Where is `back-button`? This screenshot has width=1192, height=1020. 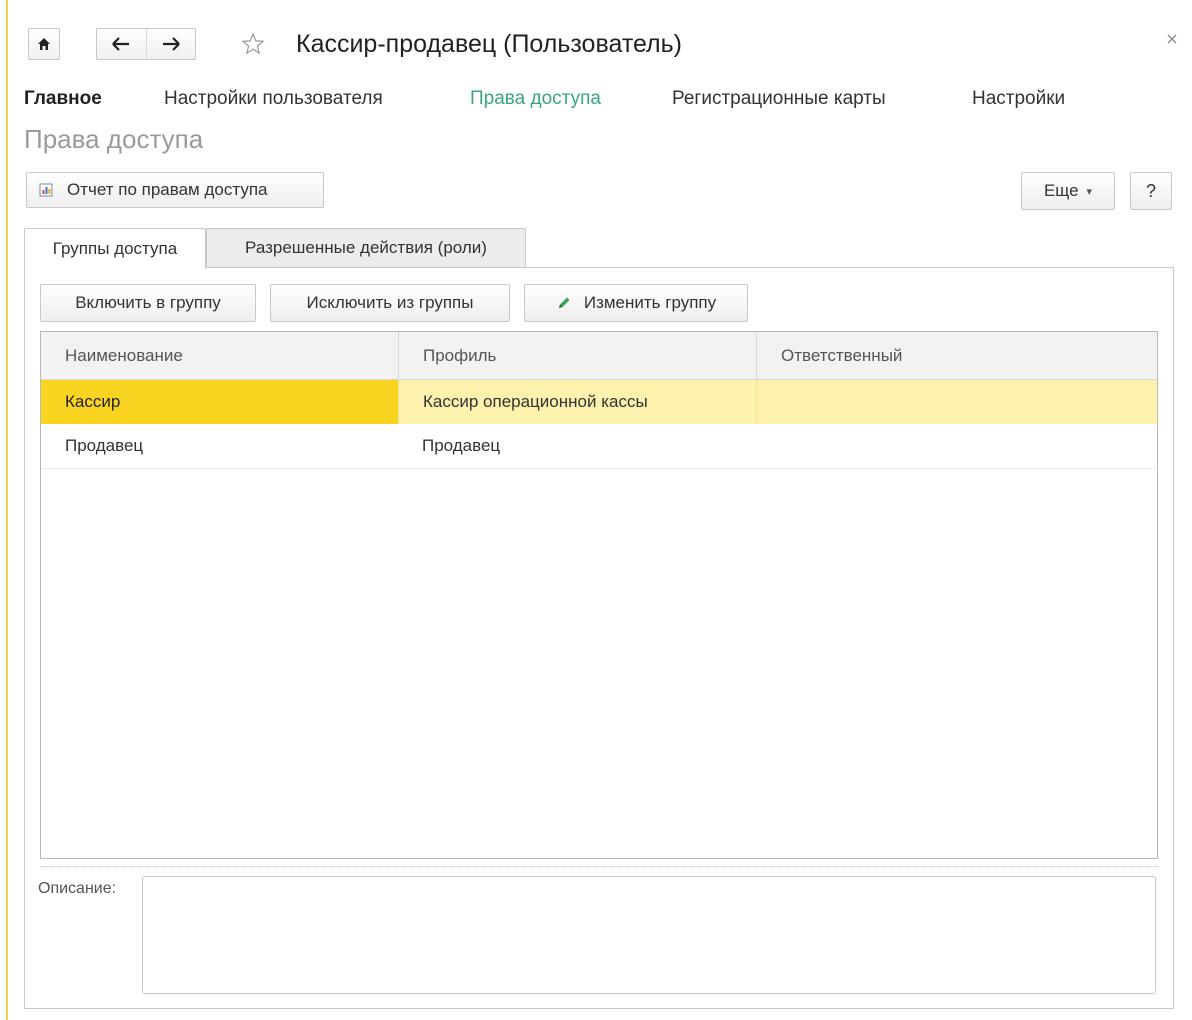 back-button is located at coordinates (121, 44).